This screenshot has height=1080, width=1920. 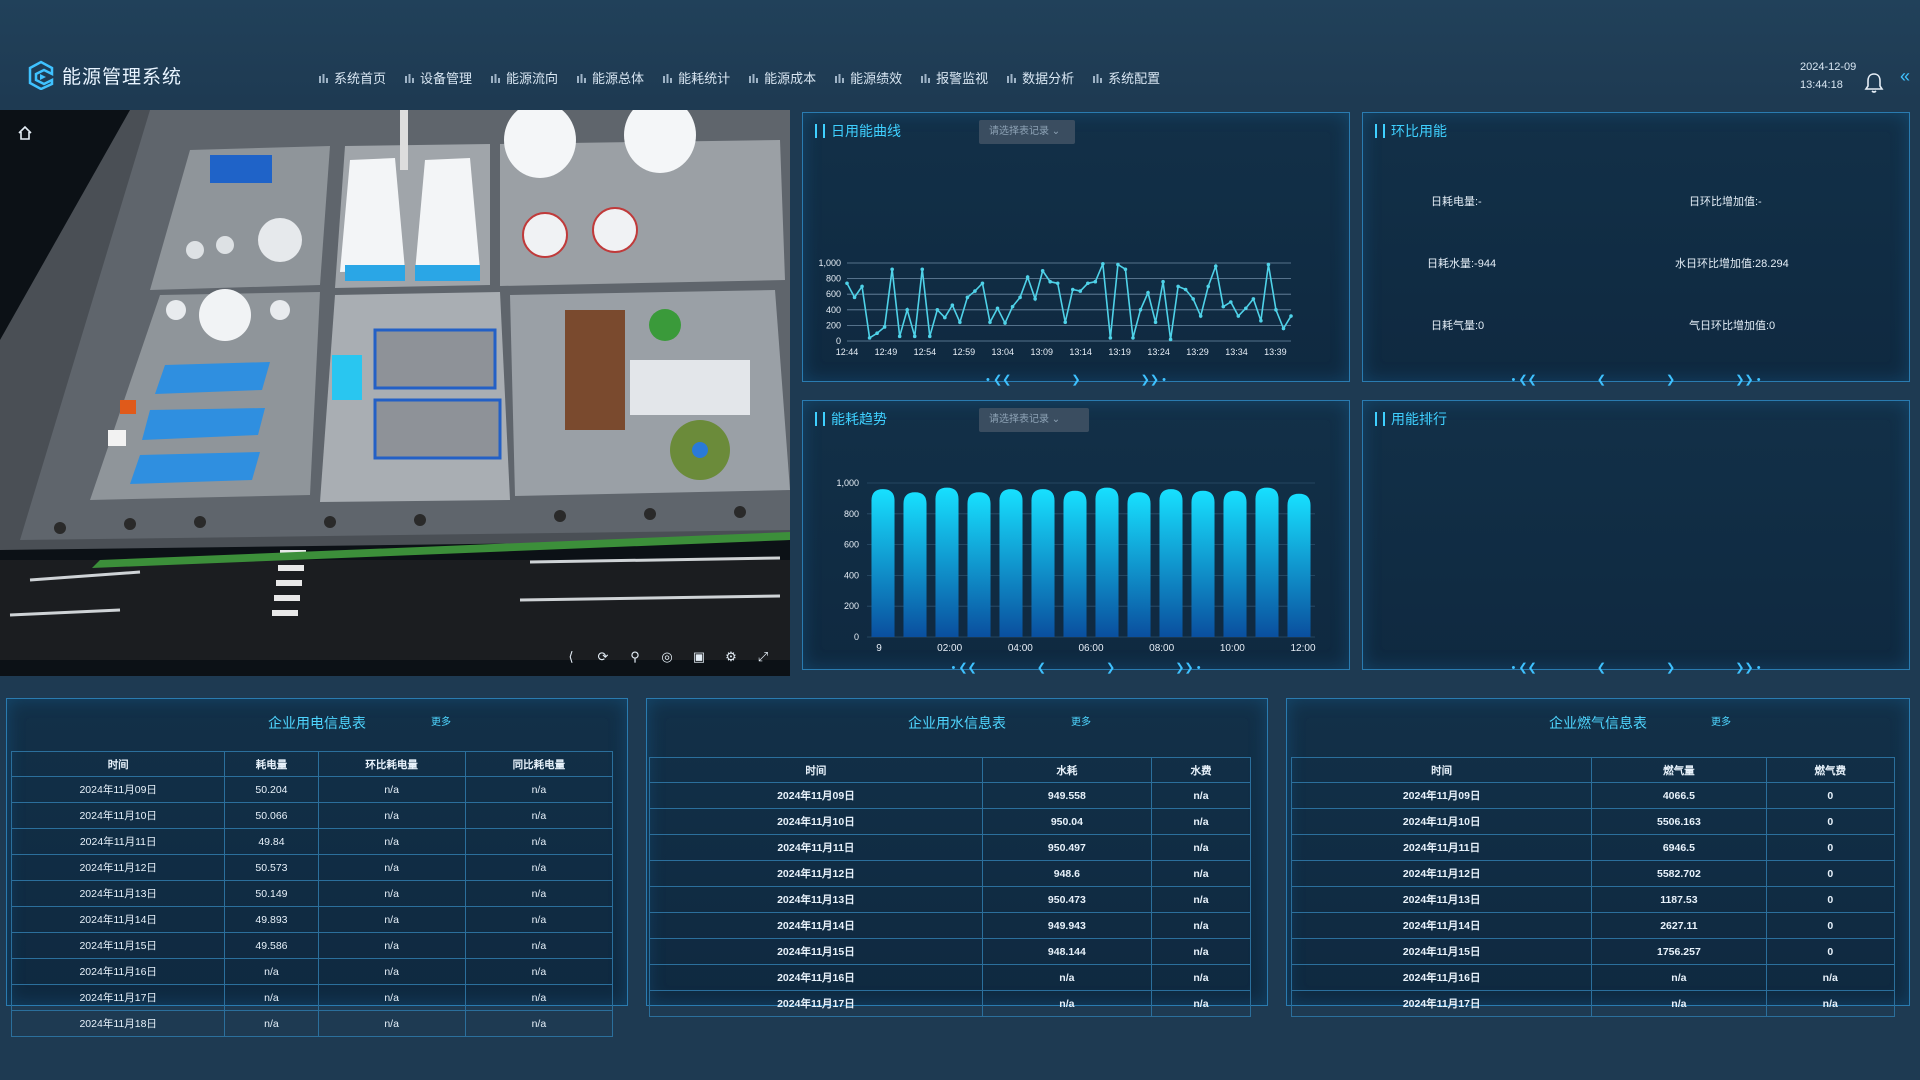 I want to click on y-tick-label: 600, so click(x=851, y=545).